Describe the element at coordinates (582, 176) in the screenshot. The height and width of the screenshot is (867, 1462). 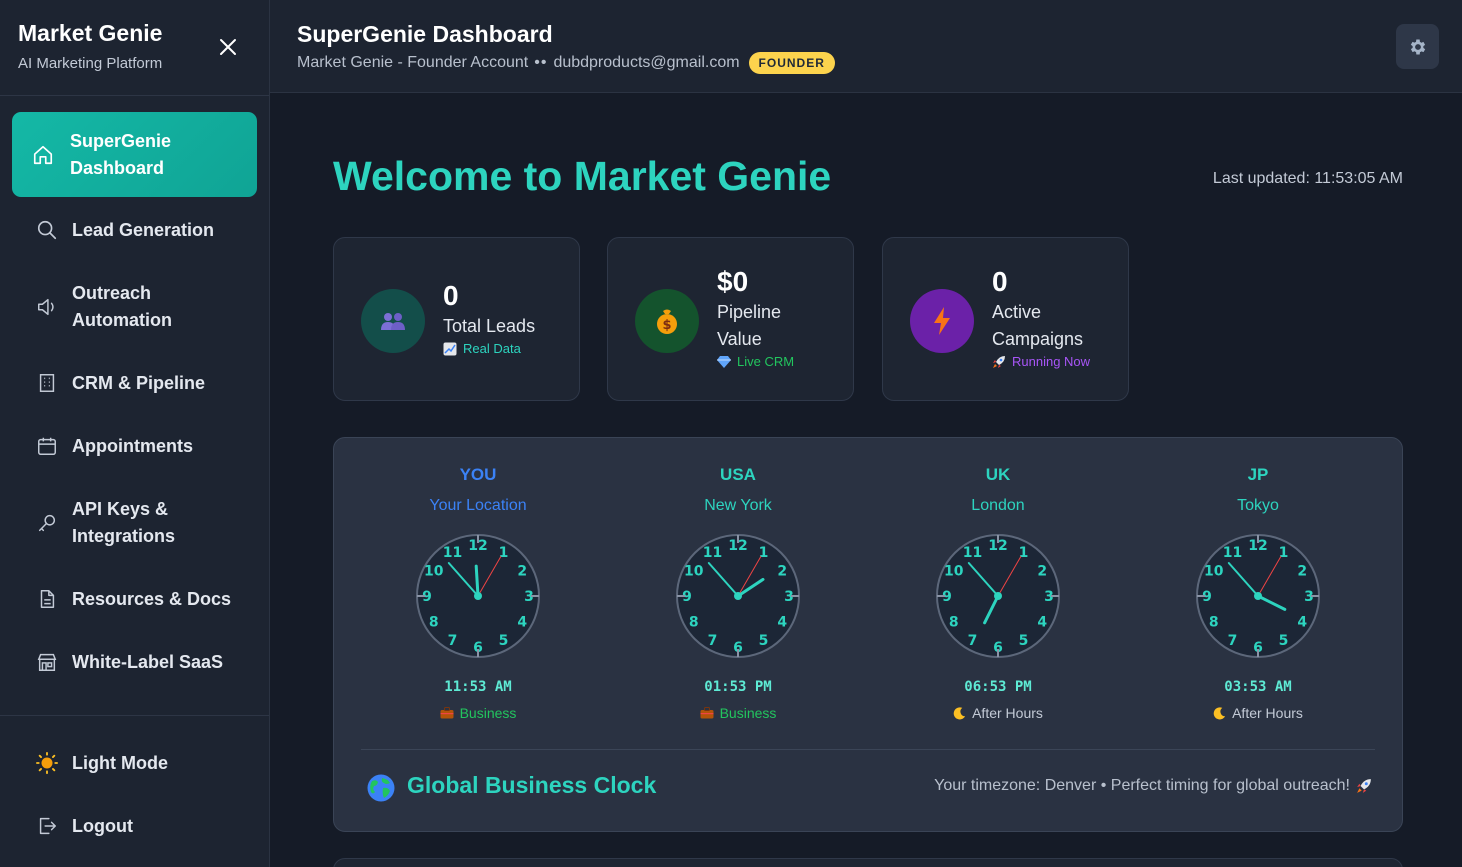
I see `welcome-heading: Welcome to Market Genie` at that location.